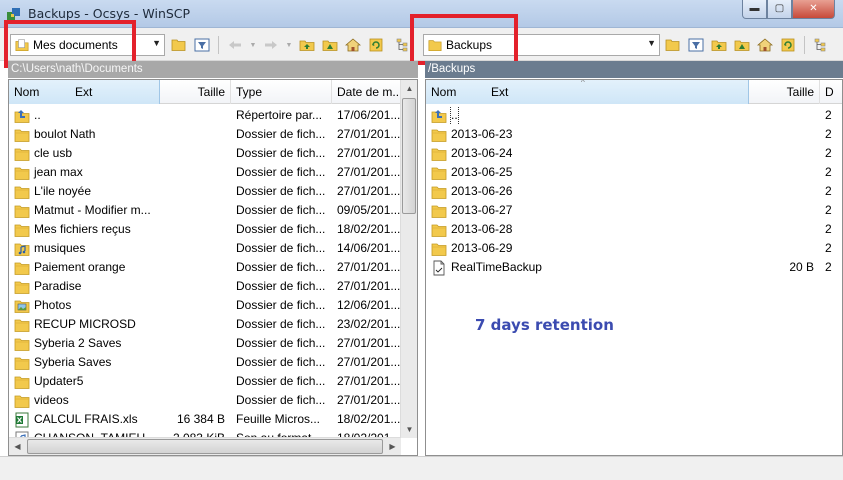 This screenshot has width=843, height=480. Describe the element at coordinates (587, 172) in the screenshot. I see `file-name-cell: 2013-06-25` at that location.